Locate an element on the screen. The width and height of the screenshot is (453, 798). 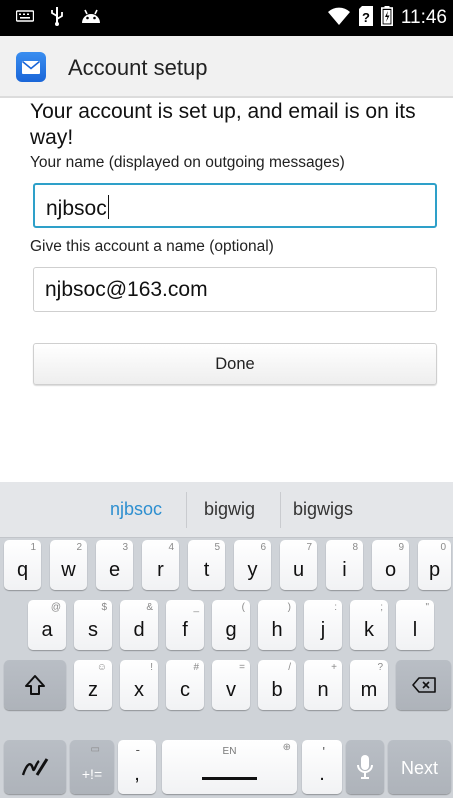
key-w: 2w is located at coordinates (68, 565).